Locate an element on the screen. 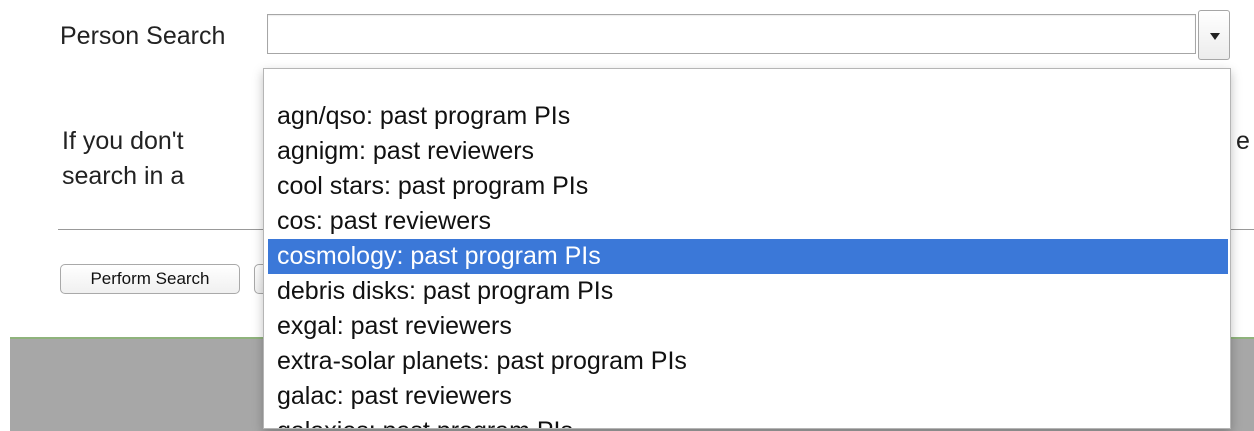 This screenshot has height=431, width=1254. dropdown-option-galac: galac: past reviewers is located at coordinates (748, 396).